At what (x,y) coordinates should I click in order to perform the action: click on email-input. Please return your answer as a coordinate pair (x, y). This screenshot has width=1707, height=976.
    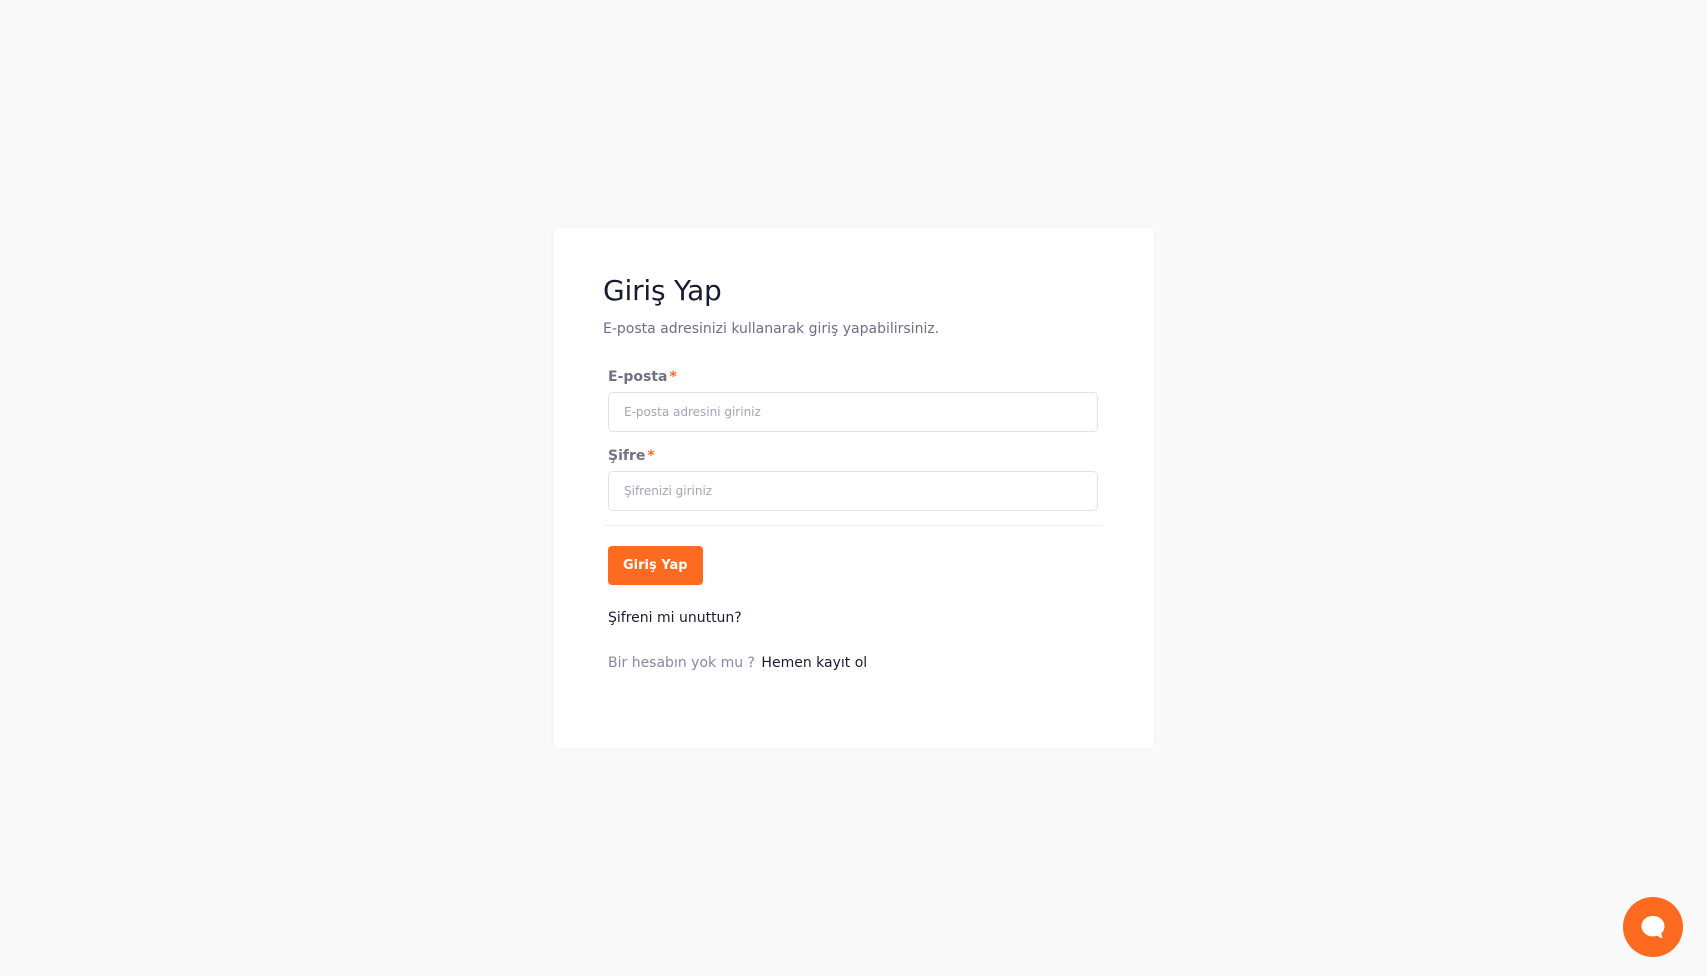
    Looking at the image, I should click on (853, 412).